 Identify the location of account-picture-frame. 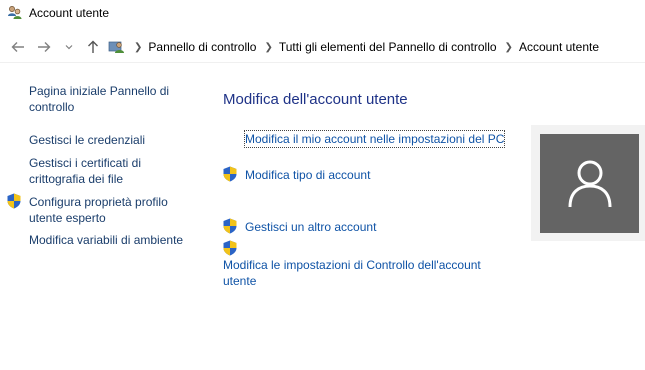
(588, 183).